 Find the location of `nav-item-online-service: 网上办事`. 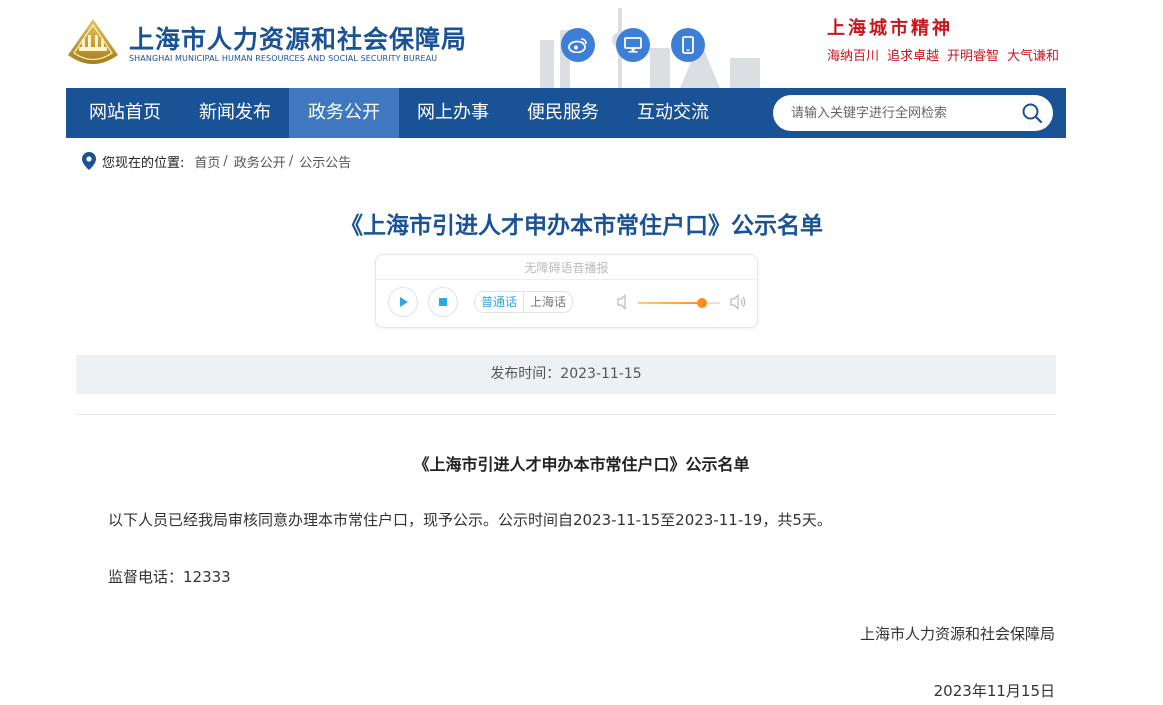

nav-item-online-service: 网上办事 is located at coordinates (453, 113).